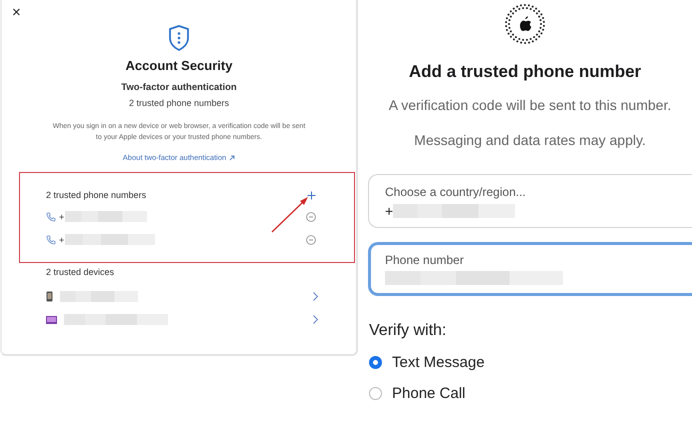  What do you see at coordinates (530, 105) in the screenshot?
I see `info-text: A verification code will be sent to this number.` at bounding box center [530, 105].